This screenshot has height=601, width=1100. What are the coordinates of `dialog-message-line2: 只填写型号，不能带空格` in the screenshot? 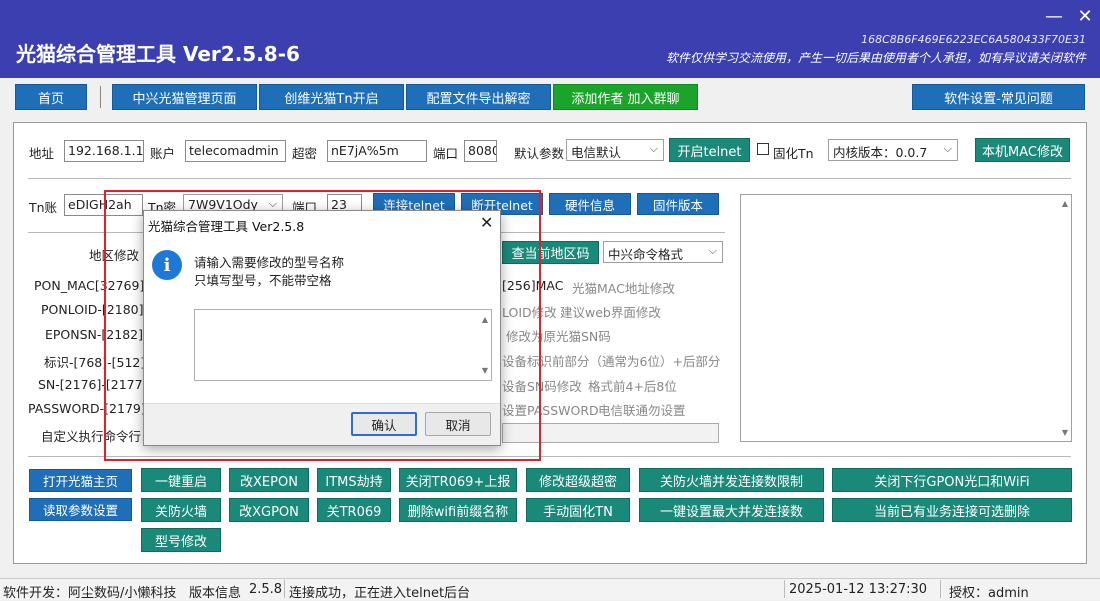 It's located at (263, 280).